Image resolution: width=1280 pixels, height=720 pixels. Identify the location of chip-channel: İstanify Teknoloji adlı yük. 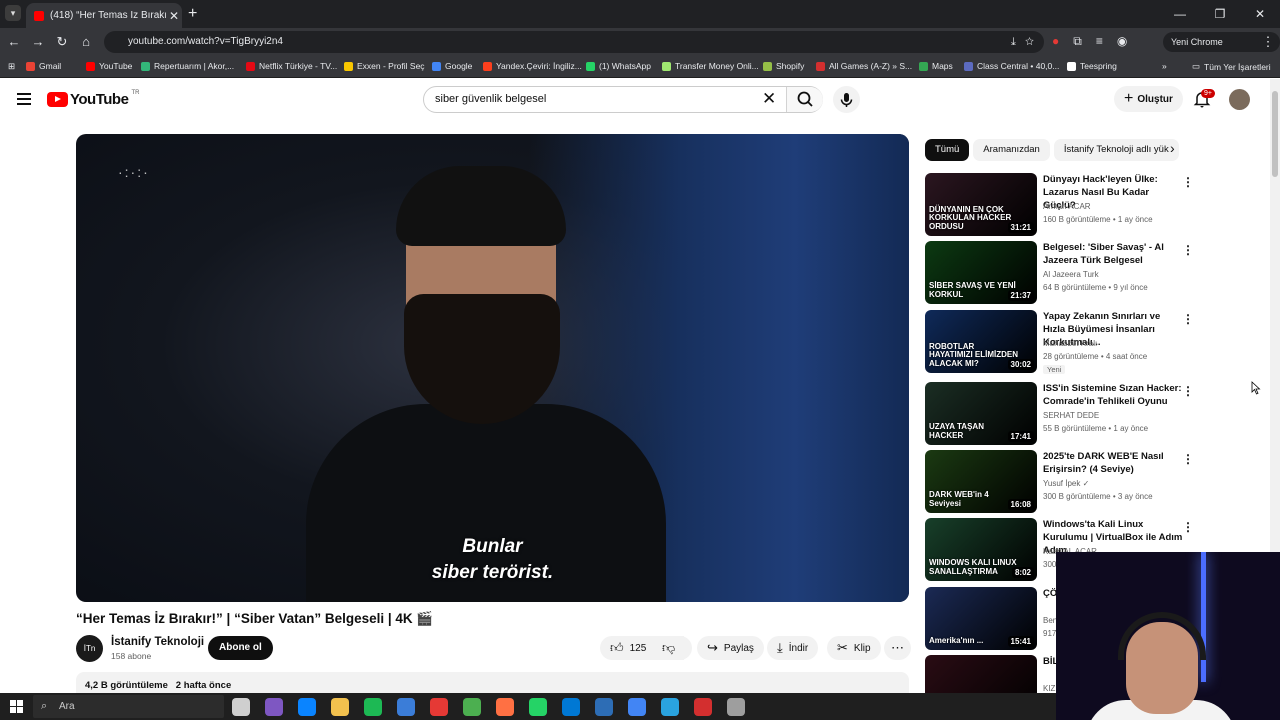
(1116, 150).